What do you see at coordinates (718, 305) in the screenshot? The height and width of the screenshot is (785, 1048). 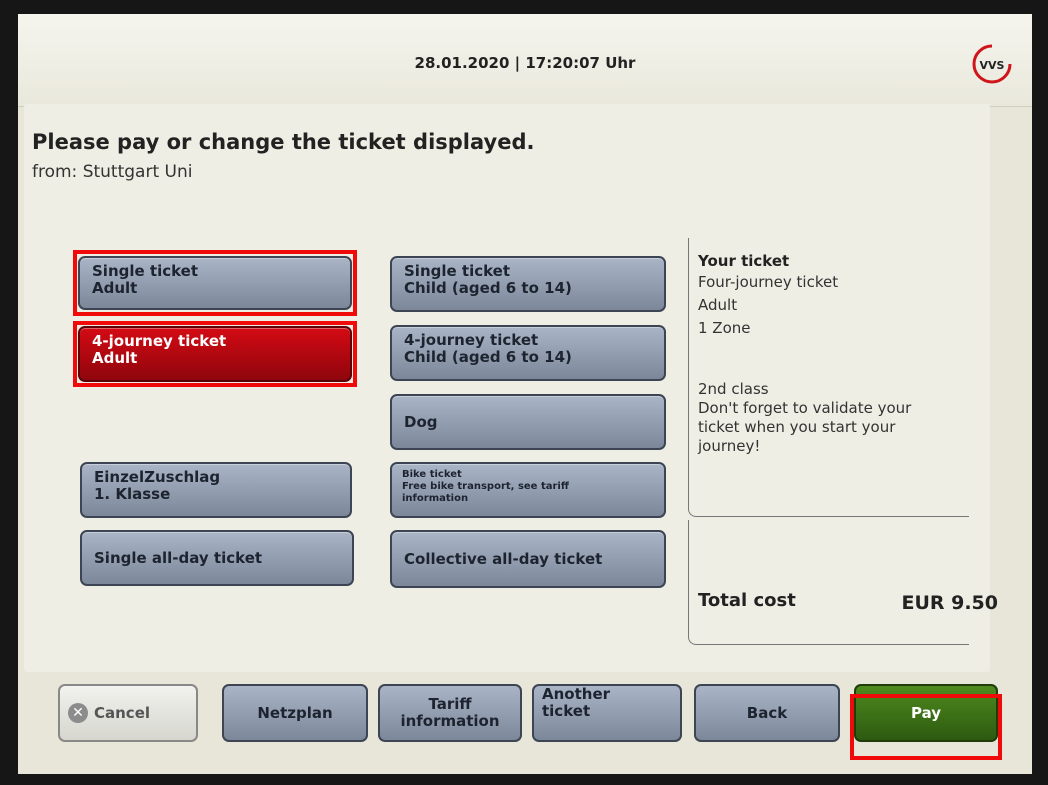 I see `summary-line: Adult` at bounding box center [718, 305].